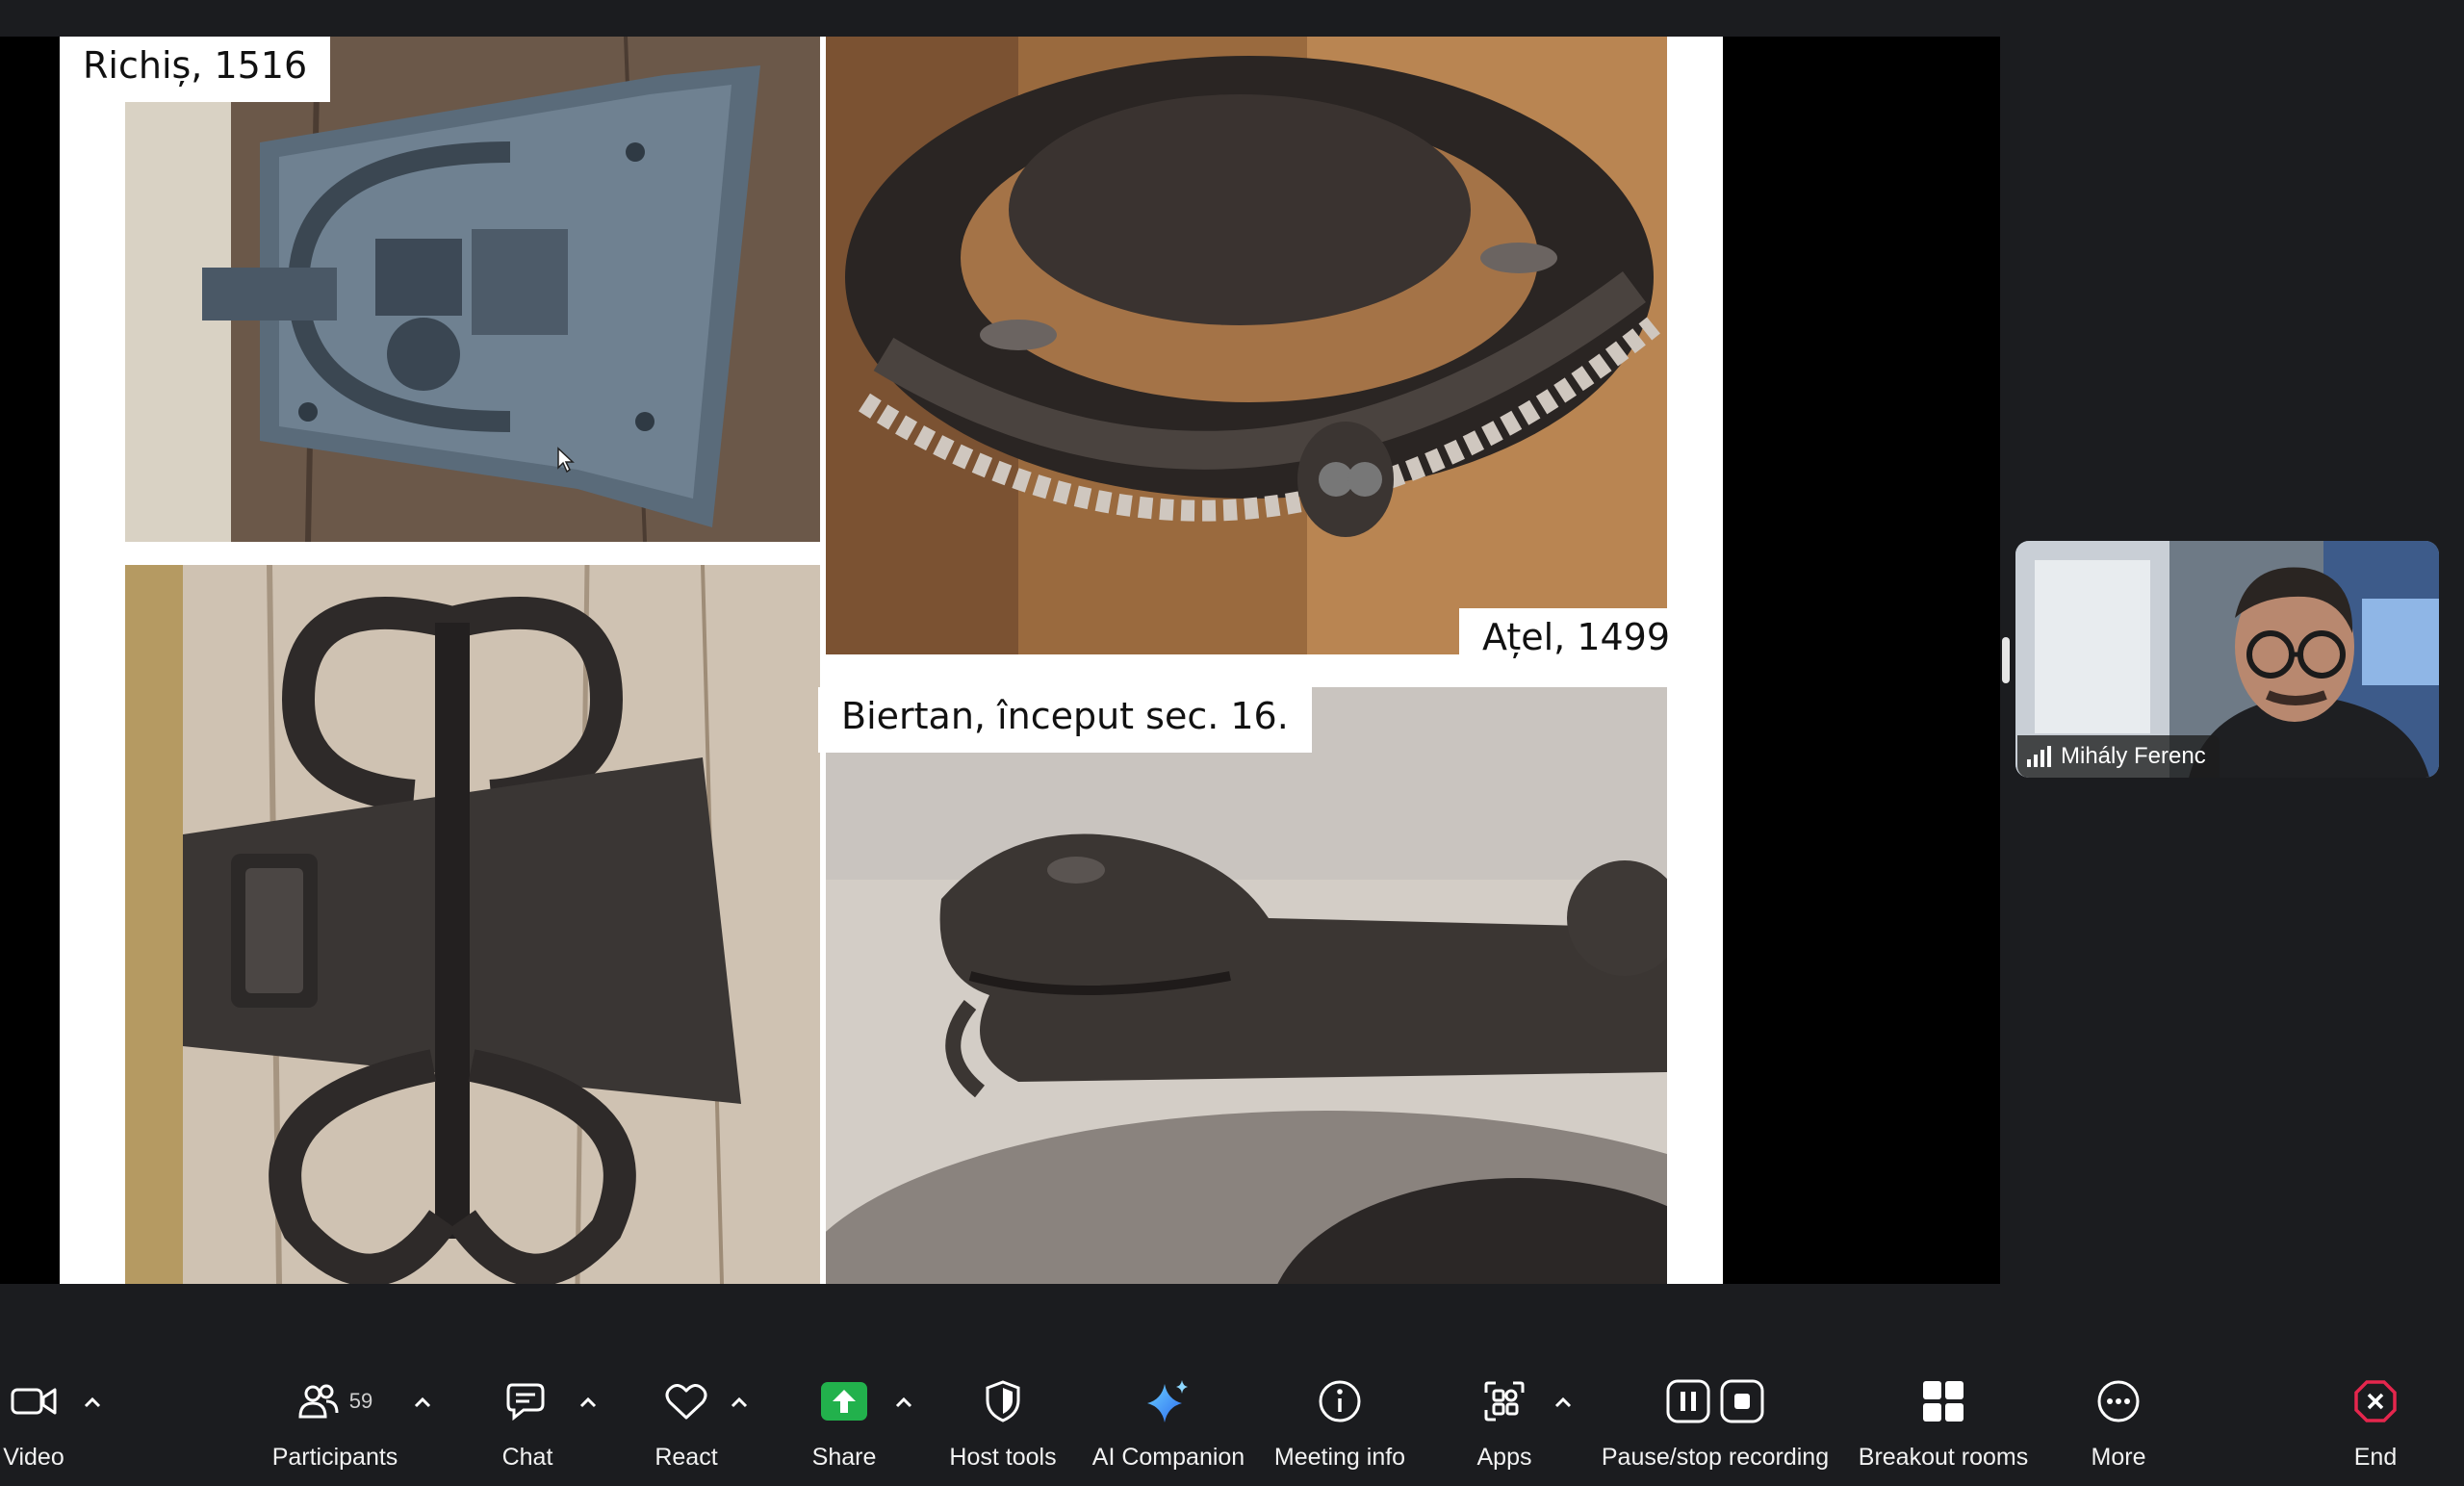  I want to click on host-tools-button: Host tools, so click(1002, 1414).